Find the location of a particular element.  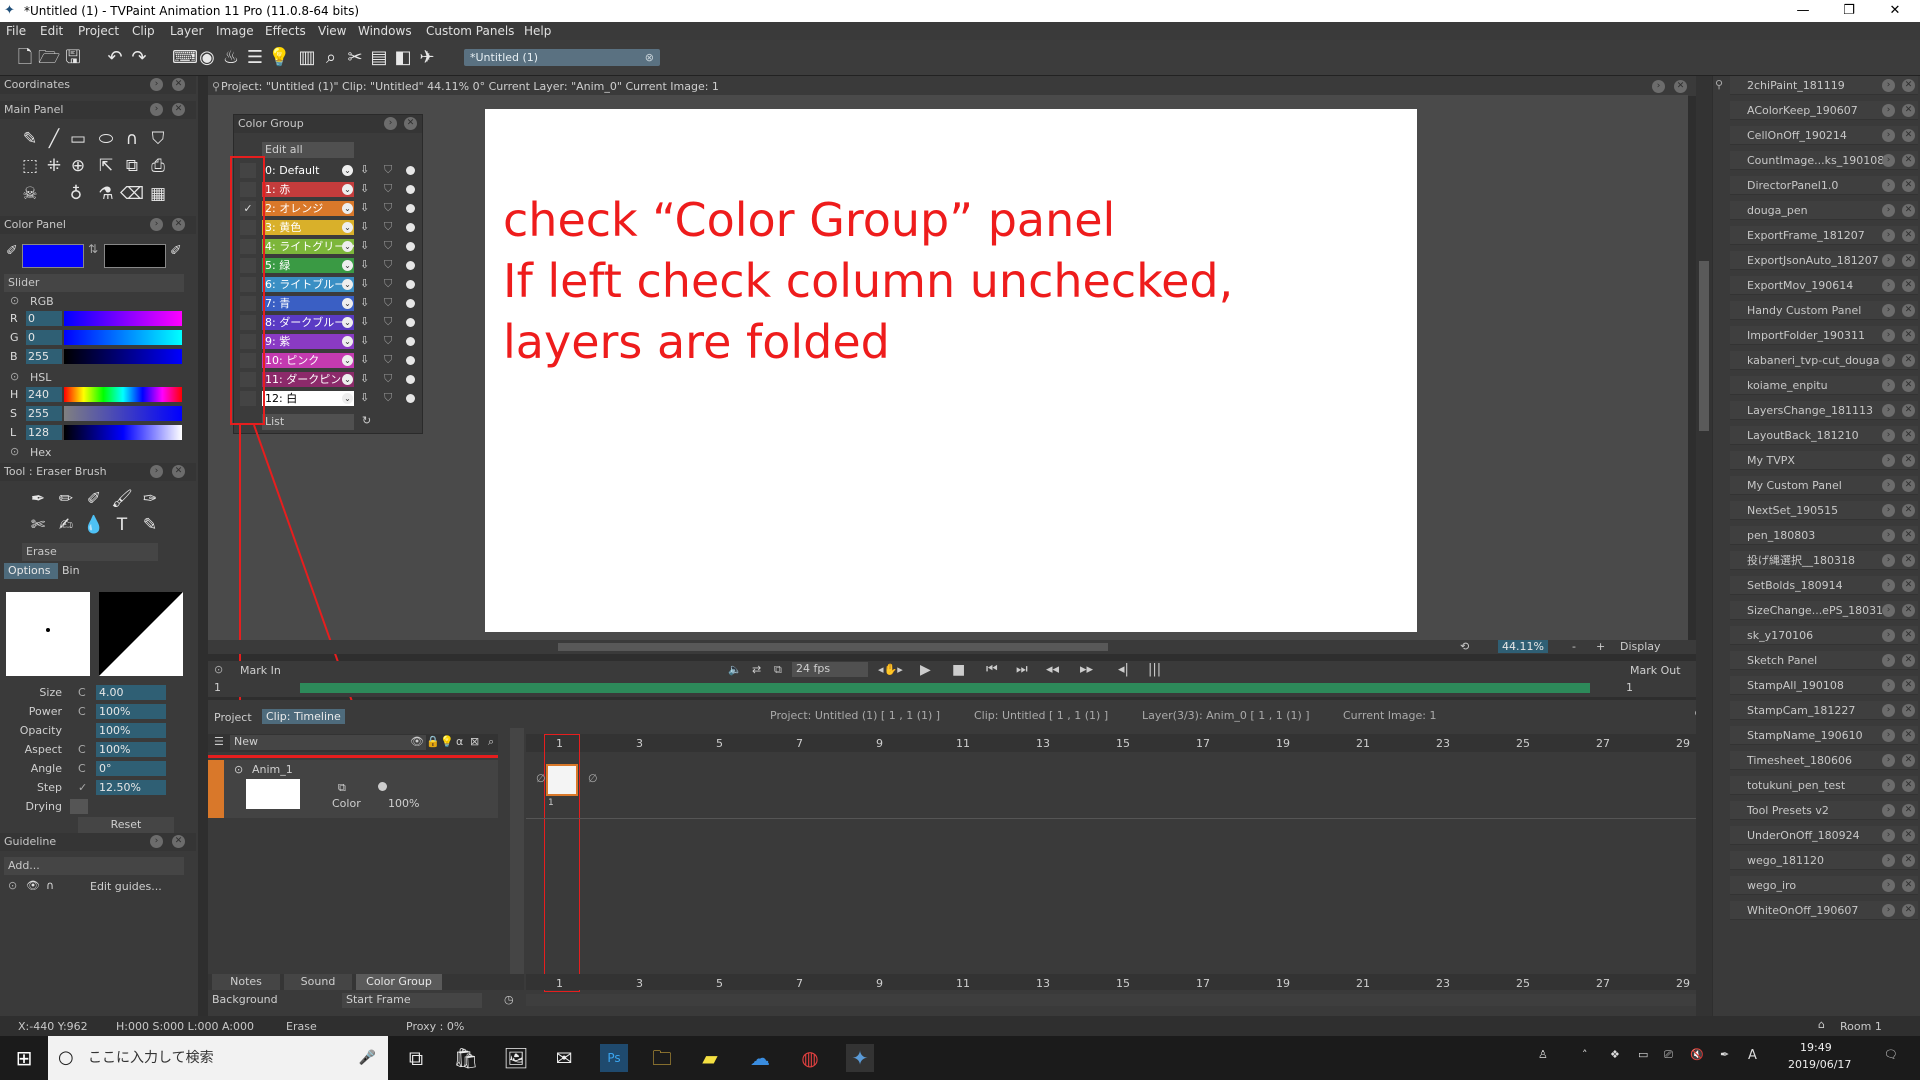

close-tab-icon: ⊗ is located at coordinates (649, 57).